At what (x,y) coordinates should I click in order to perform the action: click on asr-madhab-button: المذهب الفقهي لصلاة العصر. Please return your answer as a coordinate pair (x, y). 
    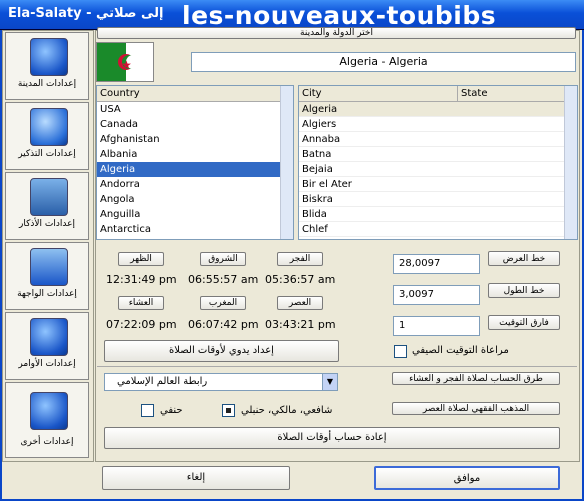
    Looking at the image, I should click on (476, 408).